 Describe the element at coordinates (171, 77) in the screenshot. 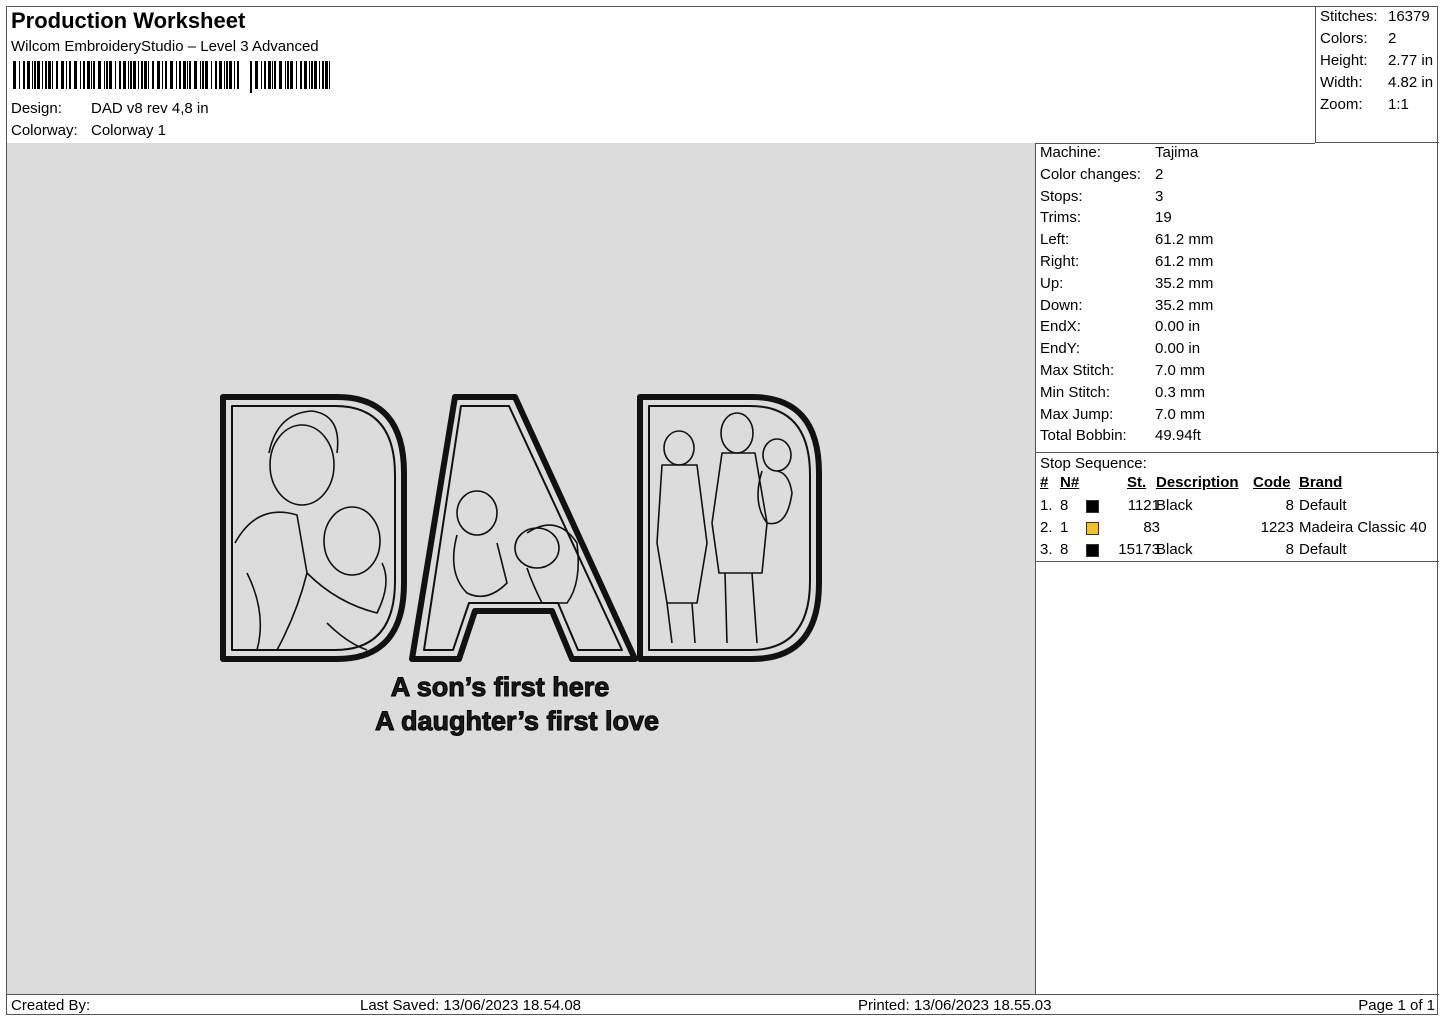

I see `barcode-icon` at that location.